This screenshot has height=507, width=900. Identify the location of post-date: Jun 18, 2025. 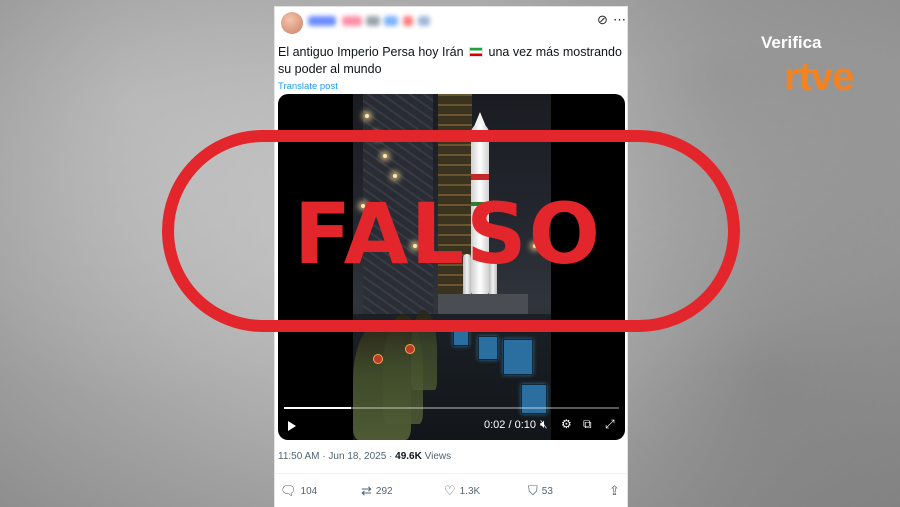
(357, 456).